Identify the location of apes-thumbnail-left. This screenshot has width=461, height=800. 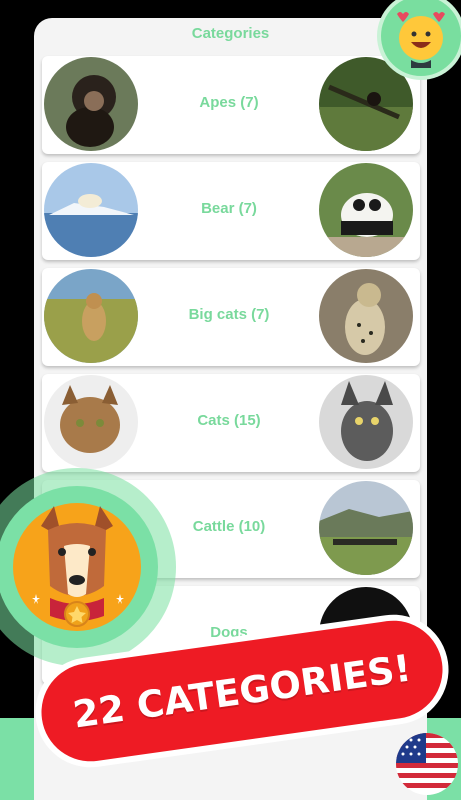
(91, 104).